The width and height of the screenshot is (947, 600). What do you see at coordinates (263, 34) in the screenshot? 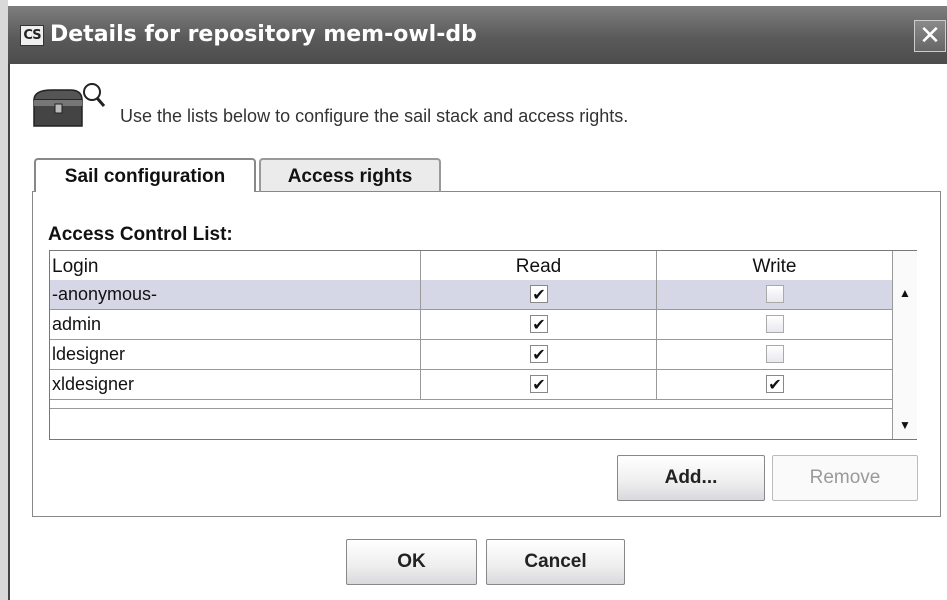
I see `window-title: Details for repository mem-owl-db` at bounding box center [263, 34].